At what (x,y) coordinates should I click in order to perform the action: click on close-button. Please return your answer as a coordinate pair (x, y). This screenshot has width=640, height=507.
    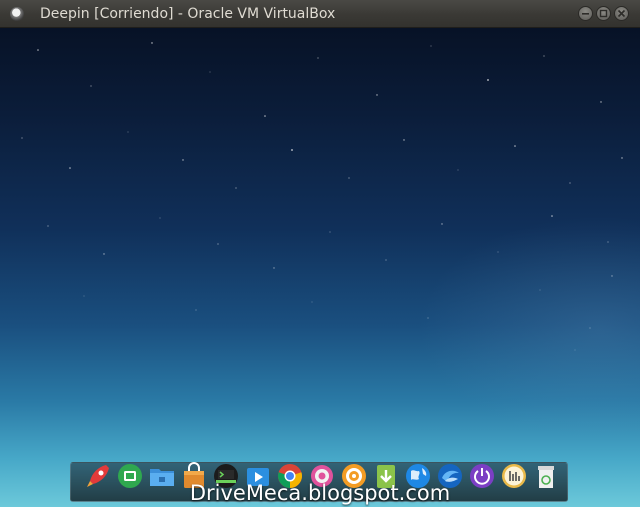
    Looking at the image, I should click on (621, 13).